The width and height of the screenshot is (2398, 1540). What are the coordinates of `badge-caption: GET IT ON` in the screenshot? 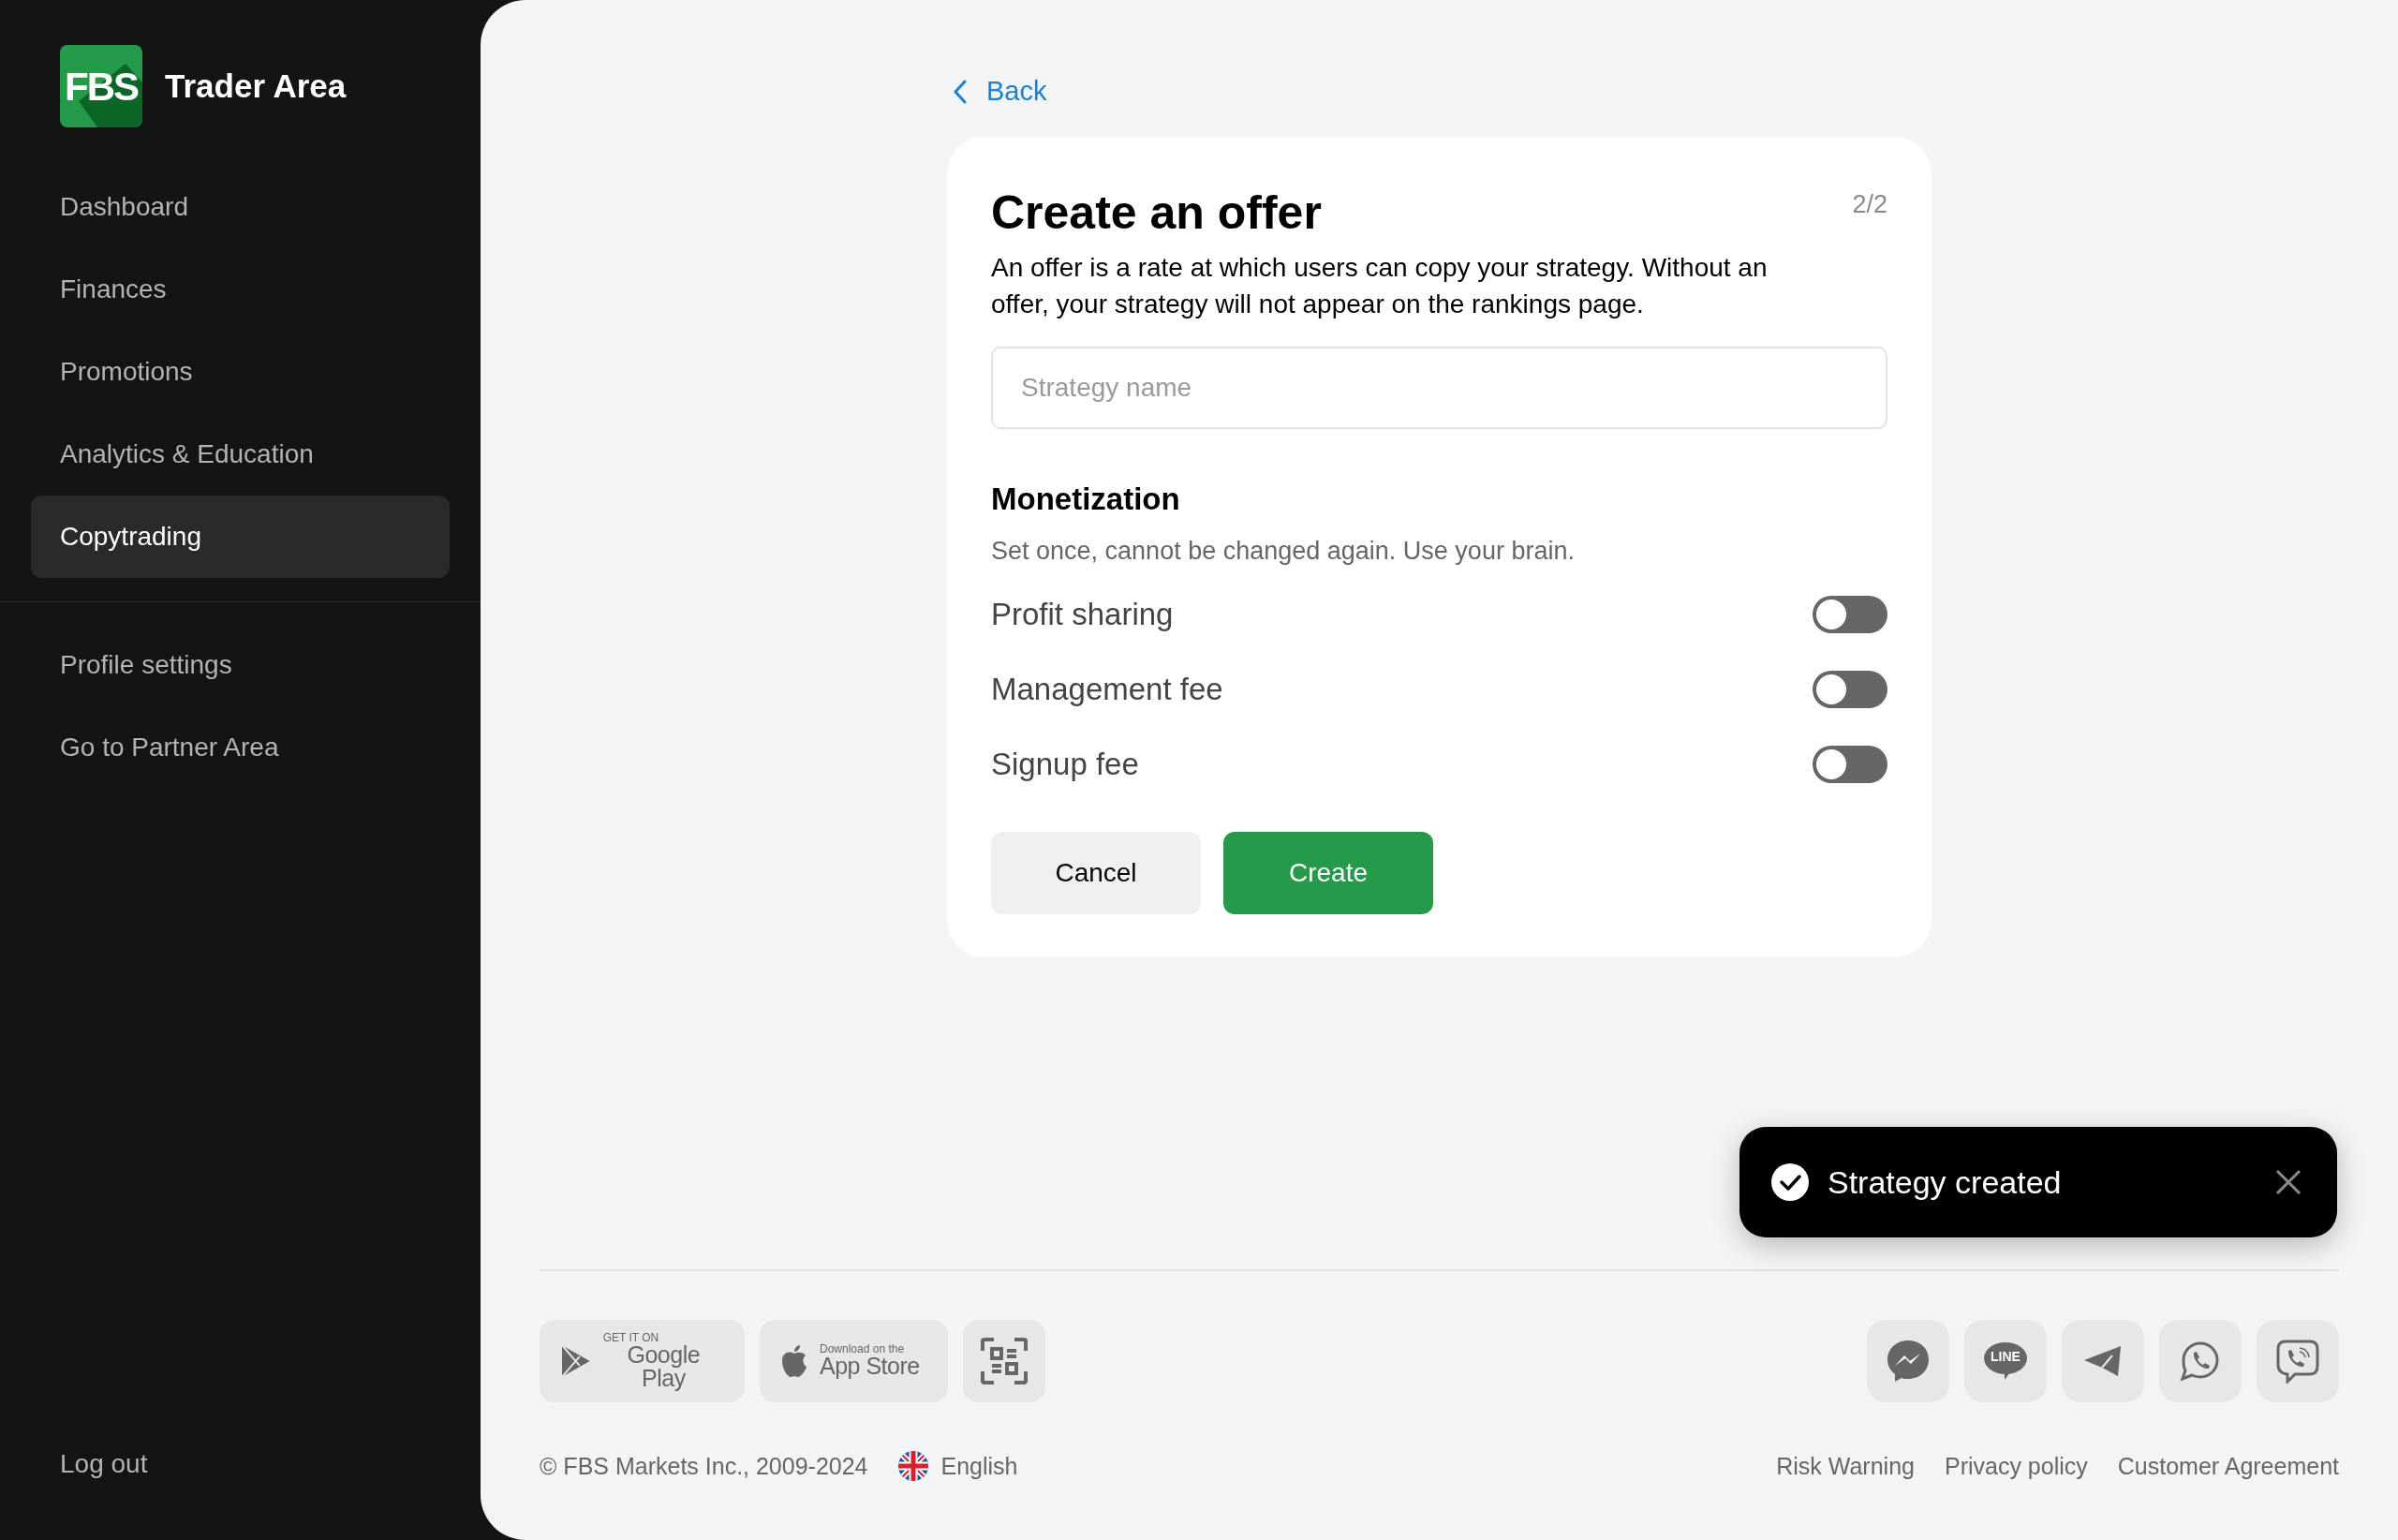 It's located at (630, 1337).